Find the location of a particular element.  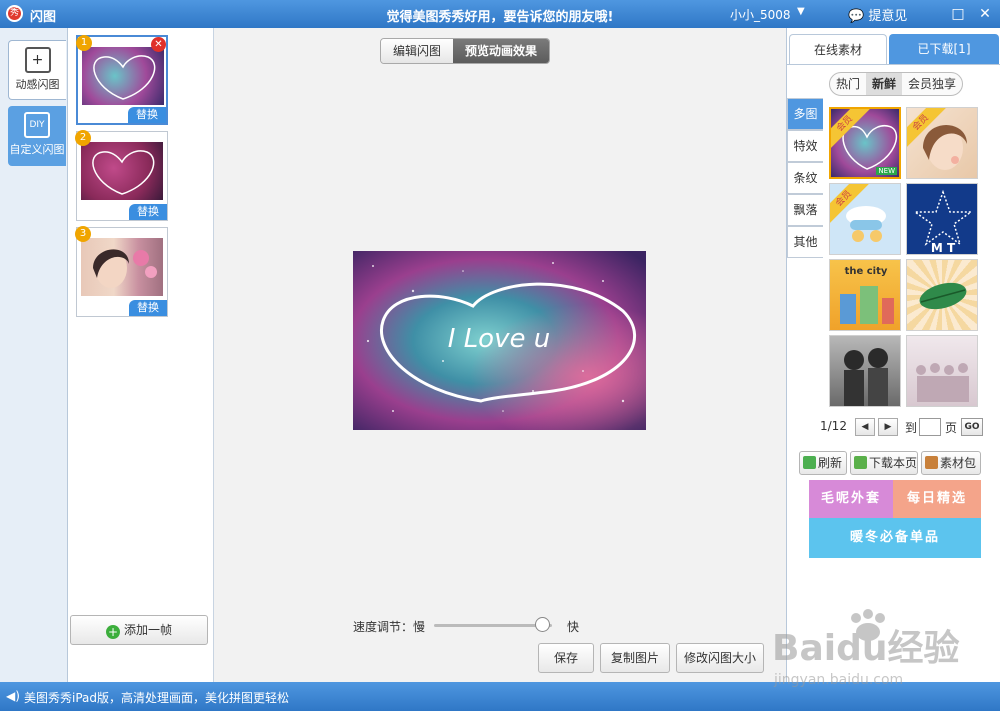

chevron-down-icon: ▼ is located at coordinates (801, 11).